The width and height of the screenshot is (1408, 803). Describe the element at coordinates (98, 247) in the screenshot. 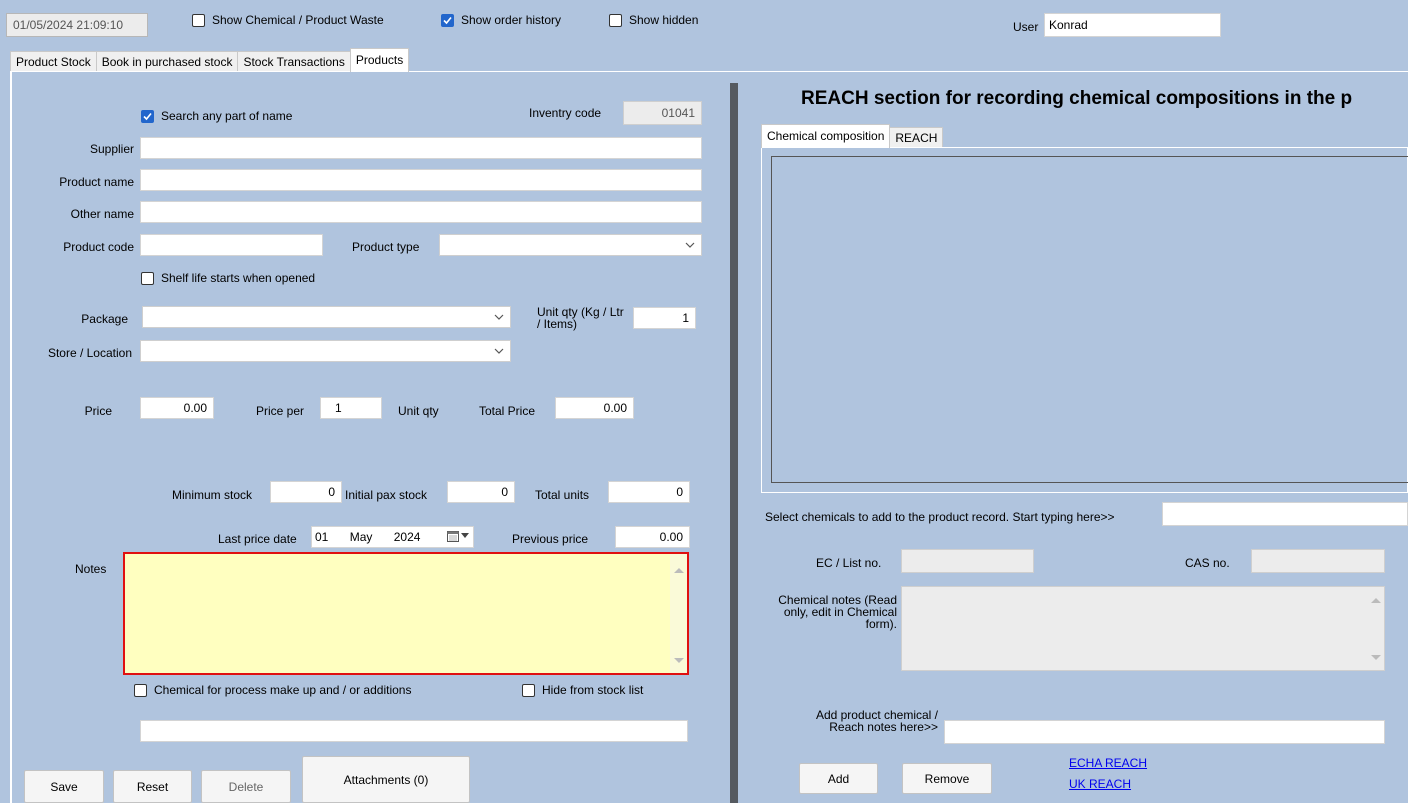

I see `product-code-label: Product code` at that location.